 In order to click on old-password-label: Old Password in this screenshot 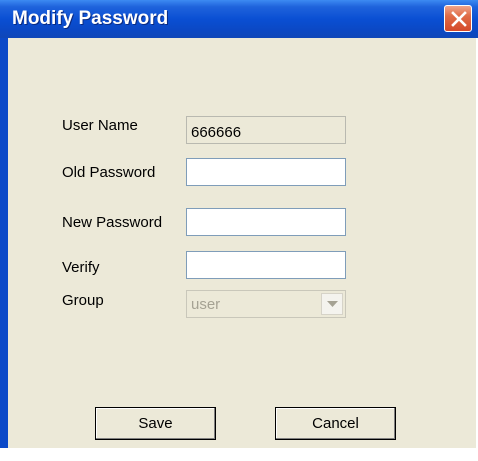, I will do `click(109, 172)`.